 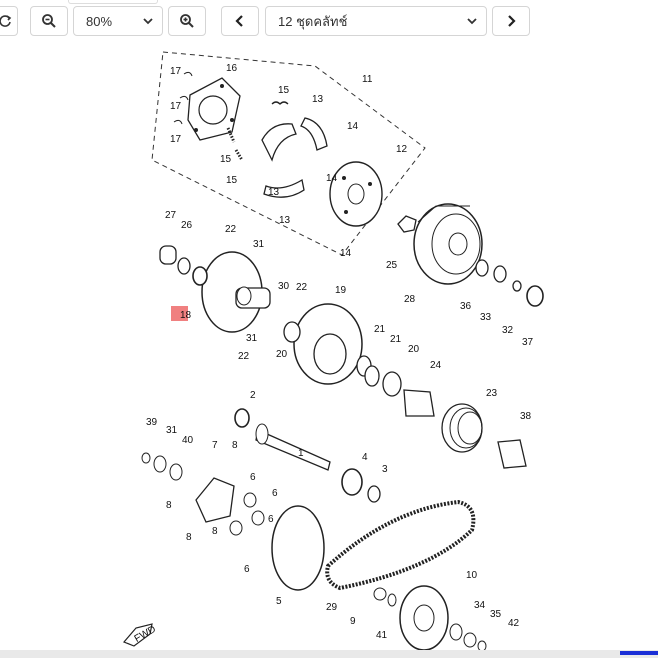 What do you see at coordinates (146, 458) in the screenshot?
I see `part-40-washer` at bounding box center [146, 458].